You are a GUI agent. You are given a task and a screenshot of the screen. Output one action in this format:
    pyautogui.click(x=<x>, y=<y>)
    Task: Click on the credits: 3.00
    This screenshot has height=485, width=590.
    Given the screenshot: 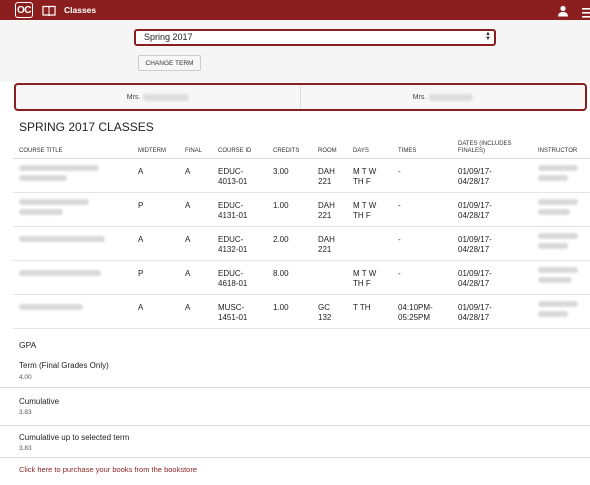 What is the action you would take?
    pyautogui.click(x=281, y=171)
    